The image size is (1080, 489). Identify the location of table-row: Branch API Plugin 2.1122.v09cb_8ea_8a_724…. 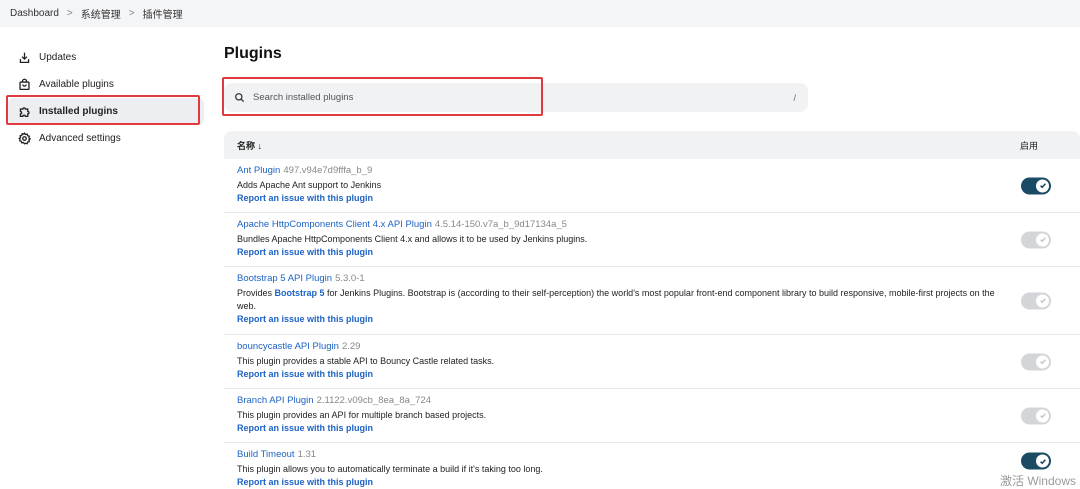
(652, 416).